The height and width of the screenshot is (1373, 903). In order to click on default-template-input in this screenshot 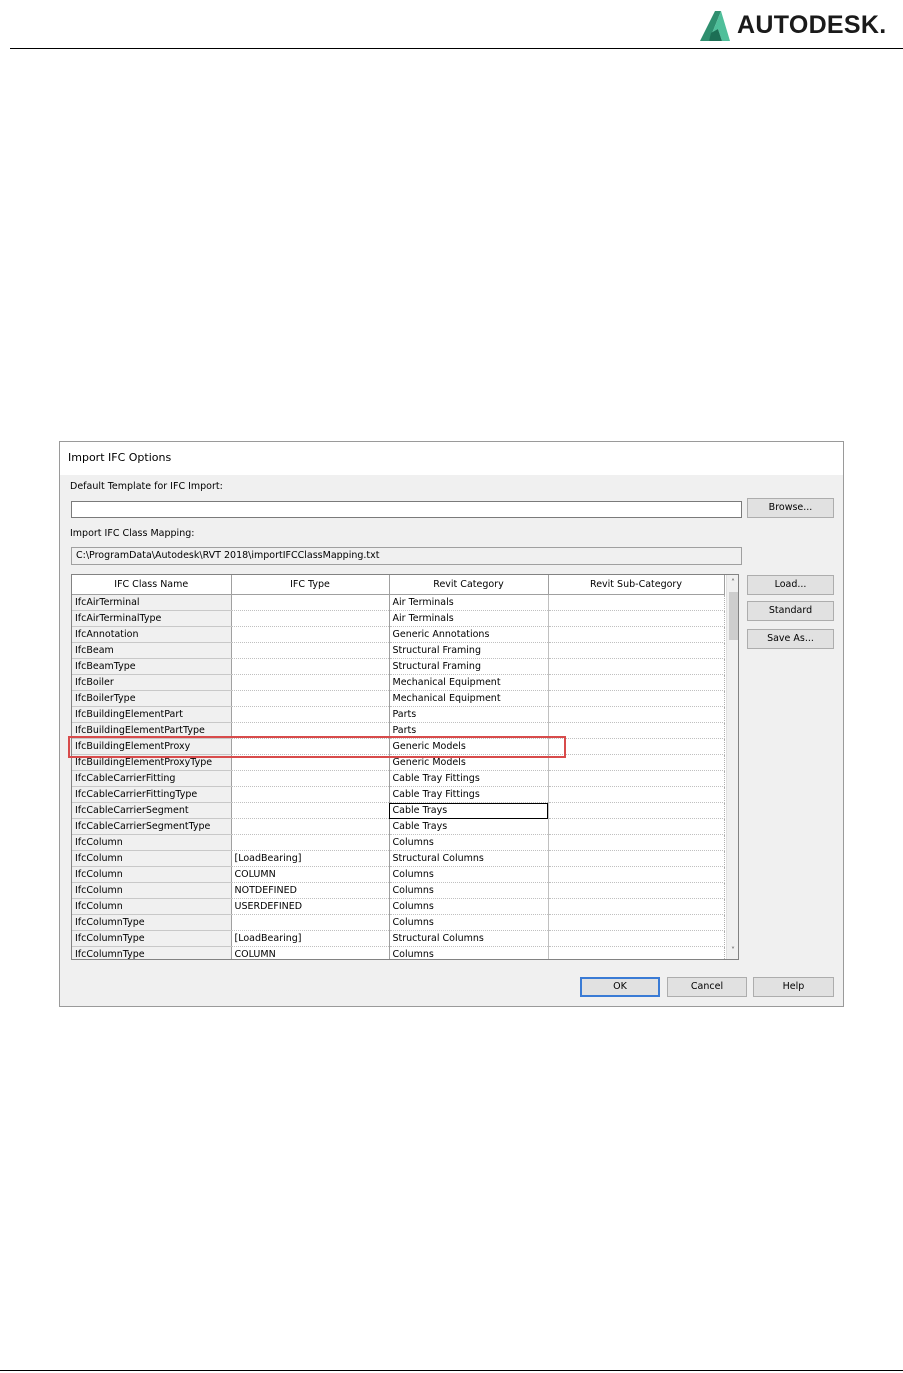, I will do `click(406, 509)`.